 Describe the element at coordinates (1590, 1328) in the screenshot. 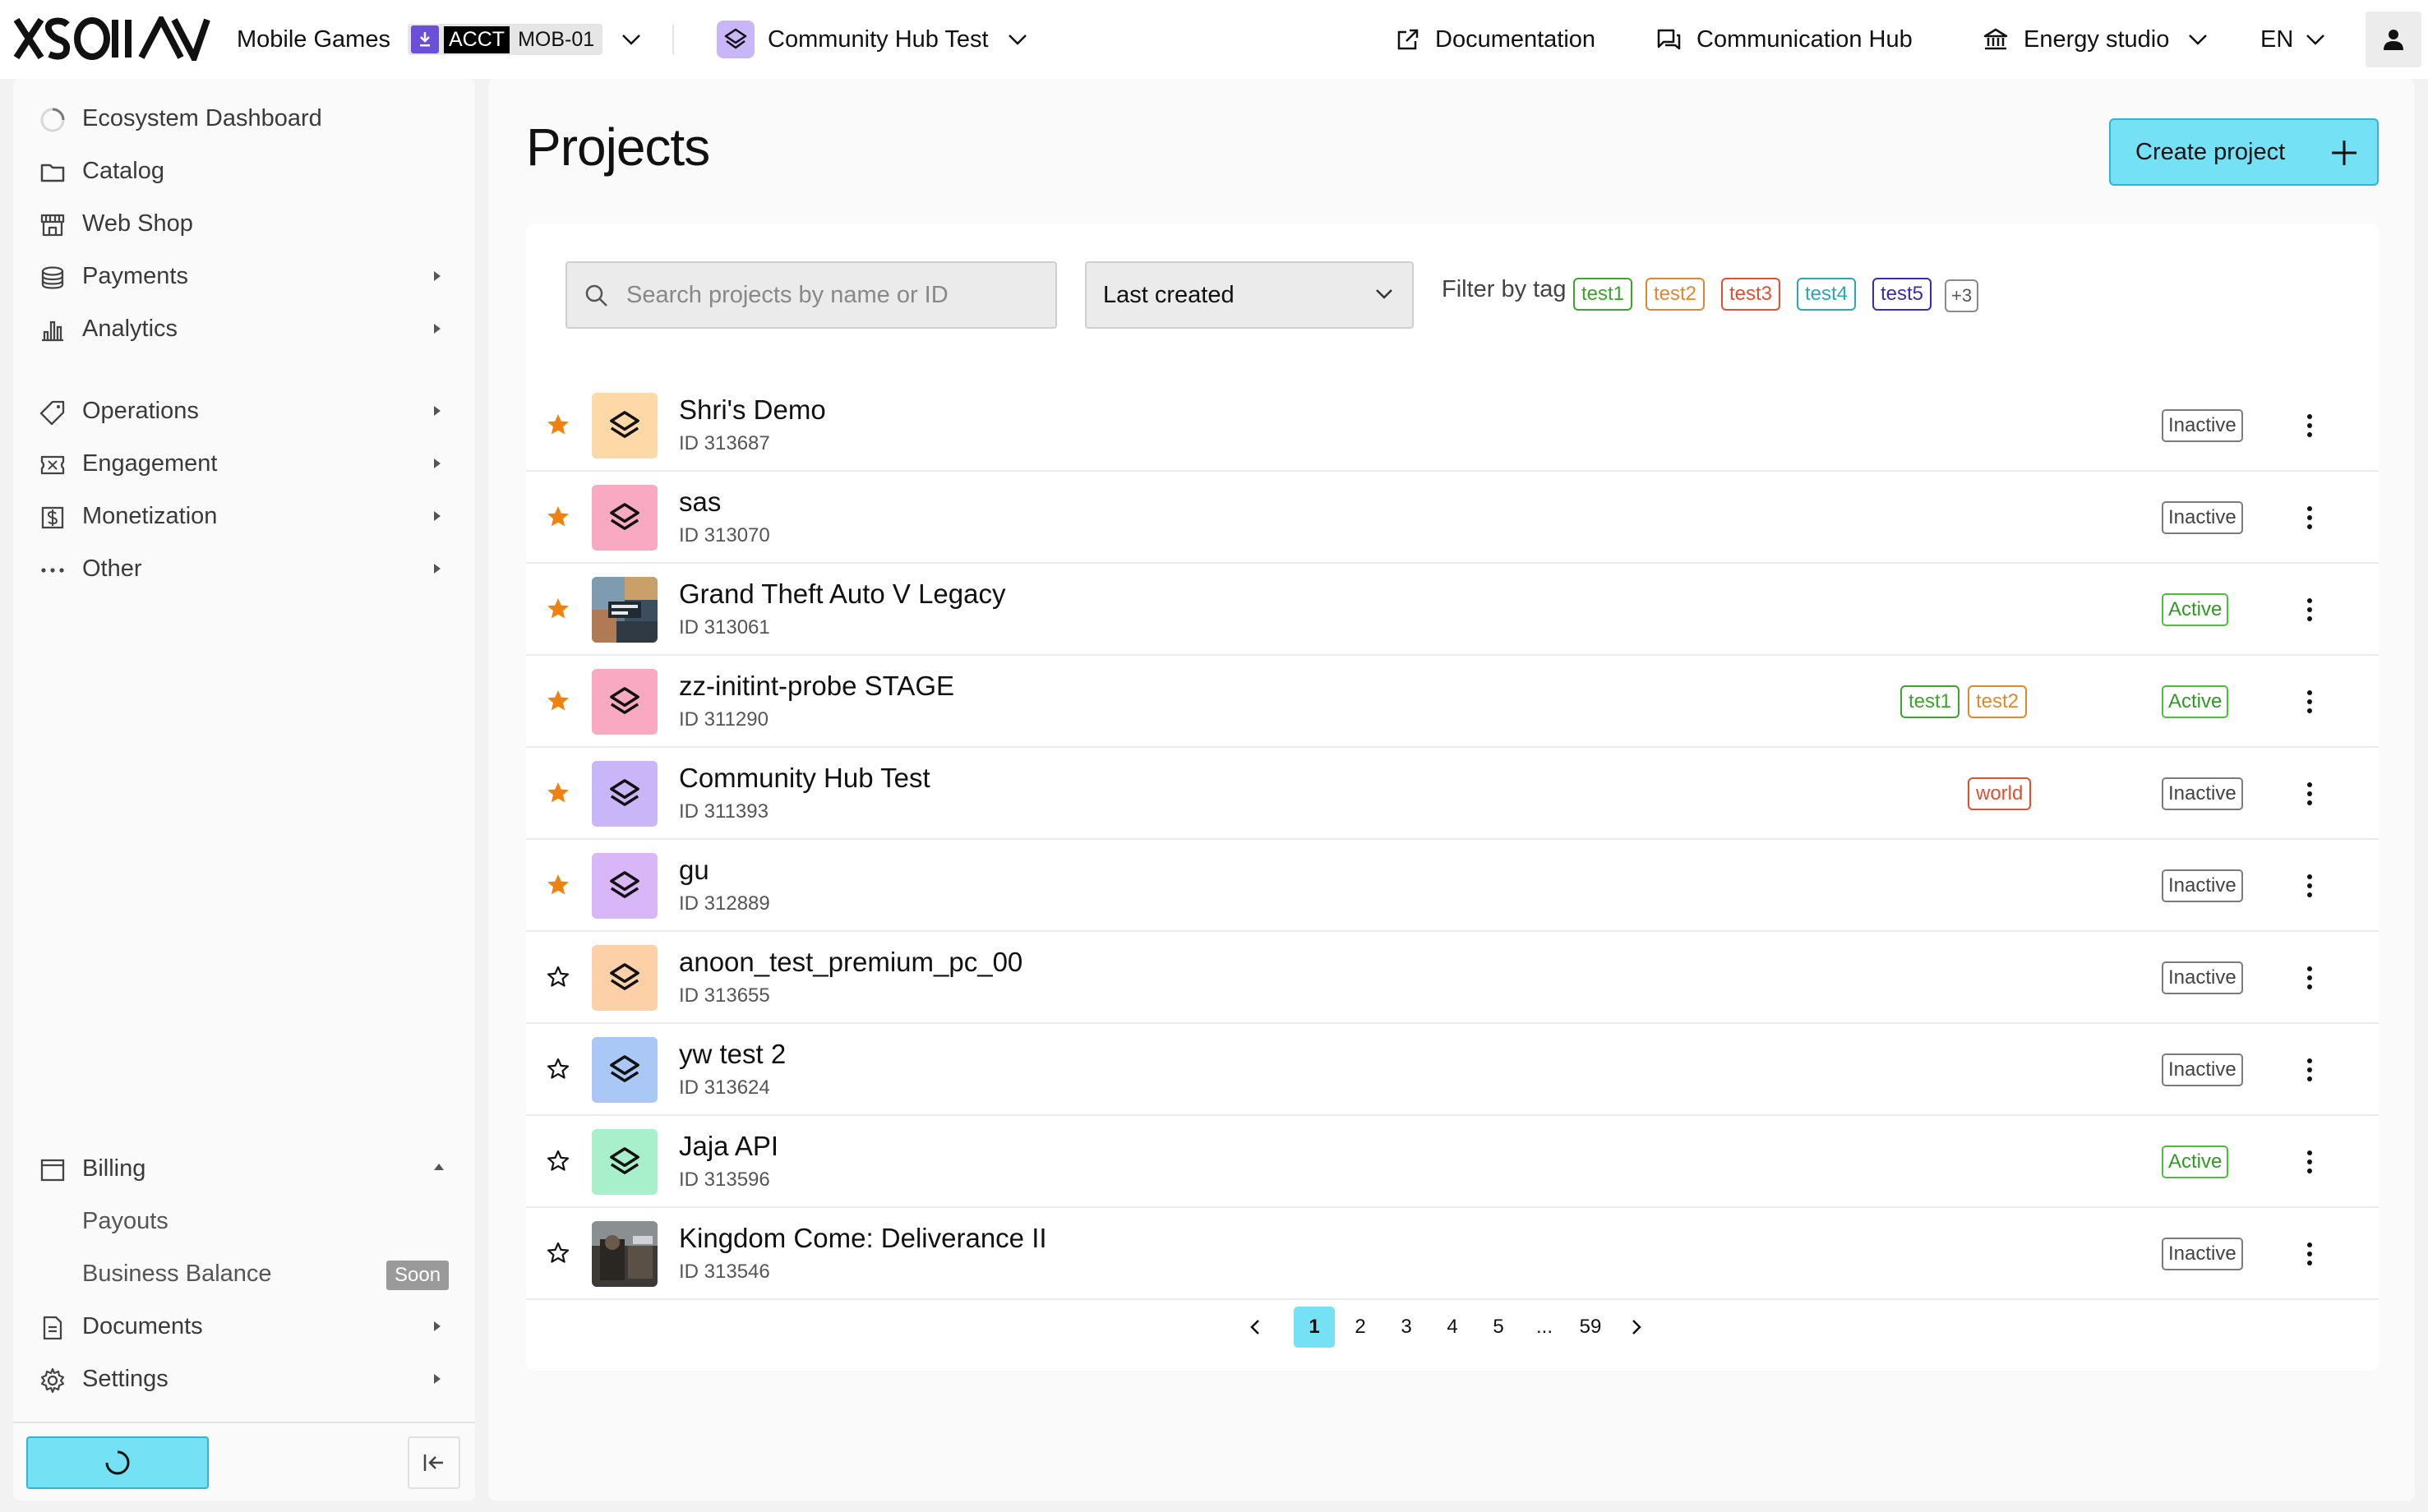

I see `page-button-last: 59` at that location.